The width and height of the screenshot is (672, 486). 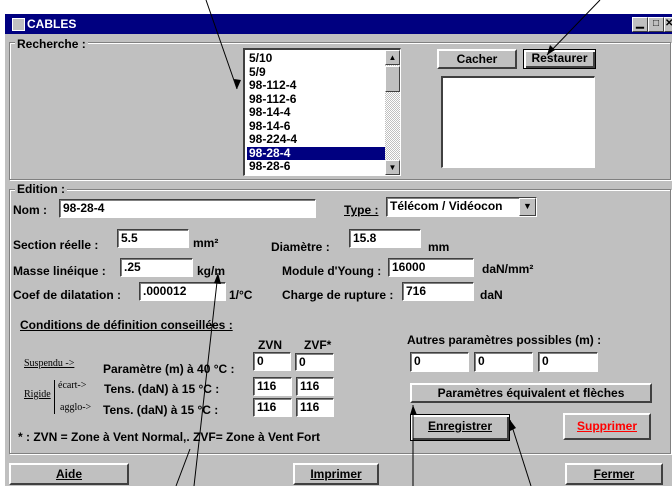 I want to click on arrow-to-list, so click(x=221, y=45).